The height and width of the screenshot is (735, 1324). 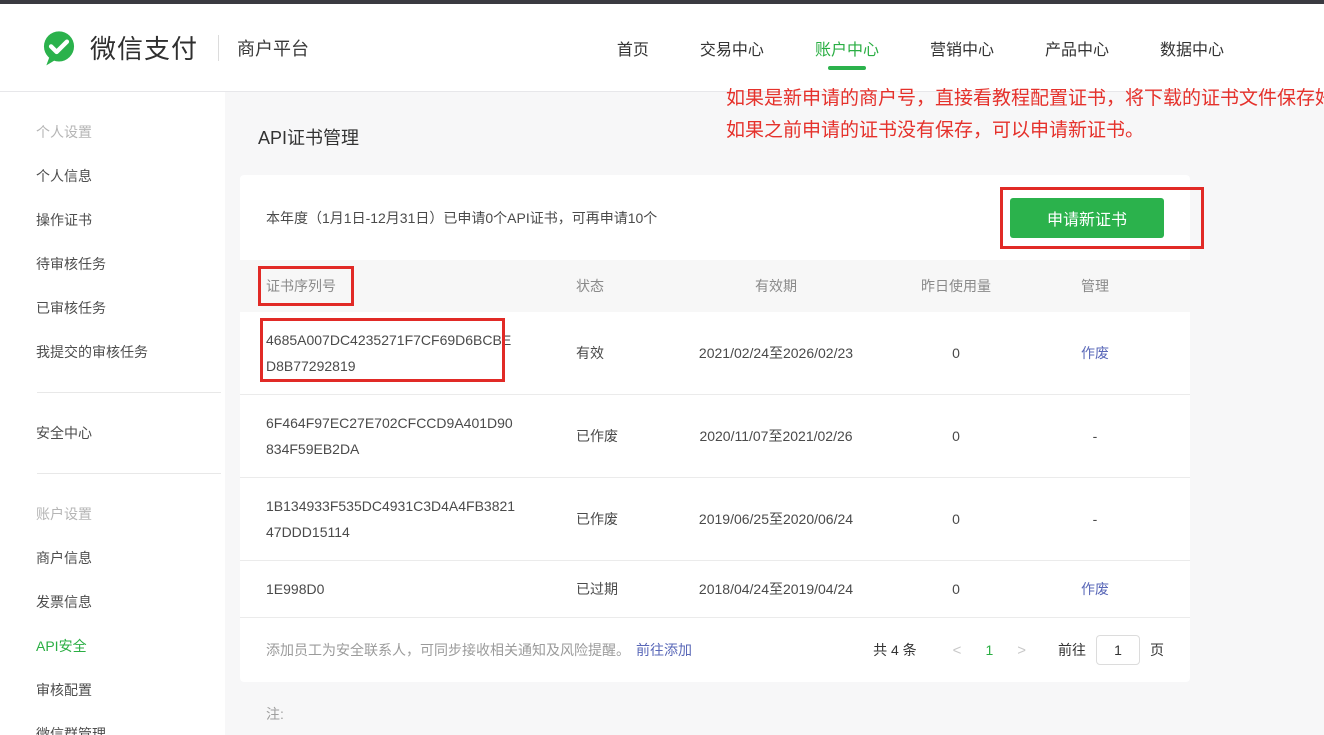 I want to click on cert-validity: 2018/04/24至2019/04/24, so click(x=776, y=589).